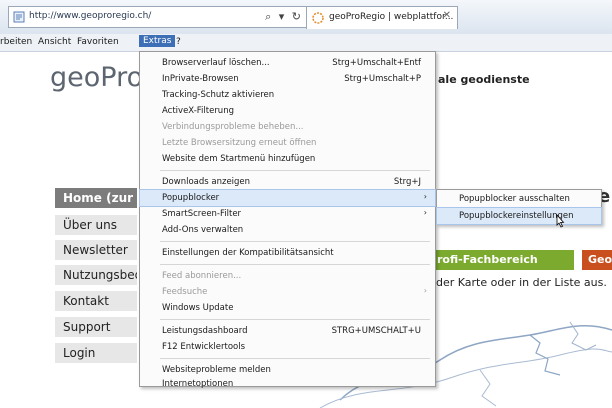 This screenshot has width=612, height=408. Describe the element at coordinates (16, 42) in the screenshot. I see `menu-bearbeiten: rbeiten` at that location.